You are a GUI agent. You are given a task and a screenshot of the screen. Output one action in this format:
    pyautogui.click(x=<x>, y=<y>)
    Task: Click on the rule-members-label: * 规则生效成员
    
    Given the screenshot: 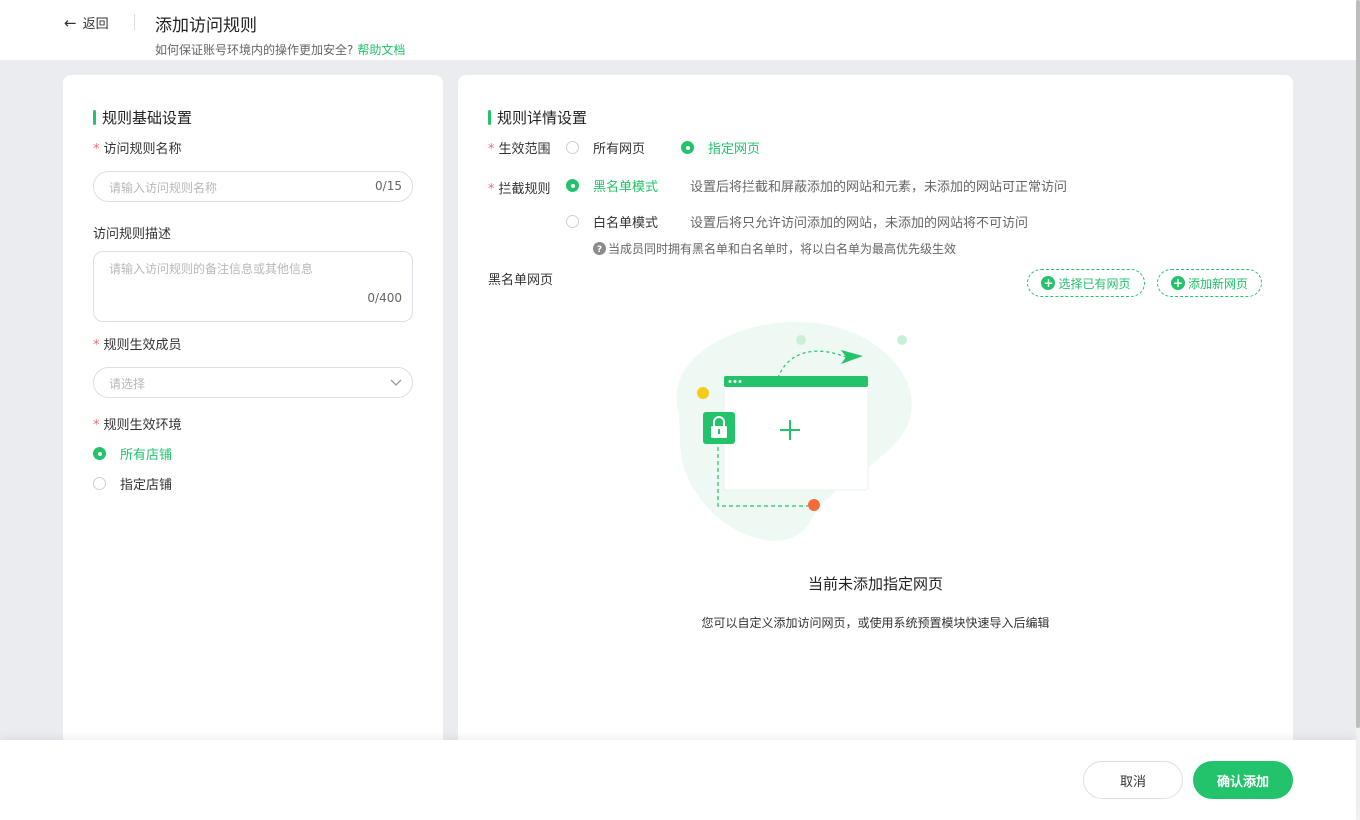 What is the action you would take?
    pyautogui.click(x=137, y=343)
    